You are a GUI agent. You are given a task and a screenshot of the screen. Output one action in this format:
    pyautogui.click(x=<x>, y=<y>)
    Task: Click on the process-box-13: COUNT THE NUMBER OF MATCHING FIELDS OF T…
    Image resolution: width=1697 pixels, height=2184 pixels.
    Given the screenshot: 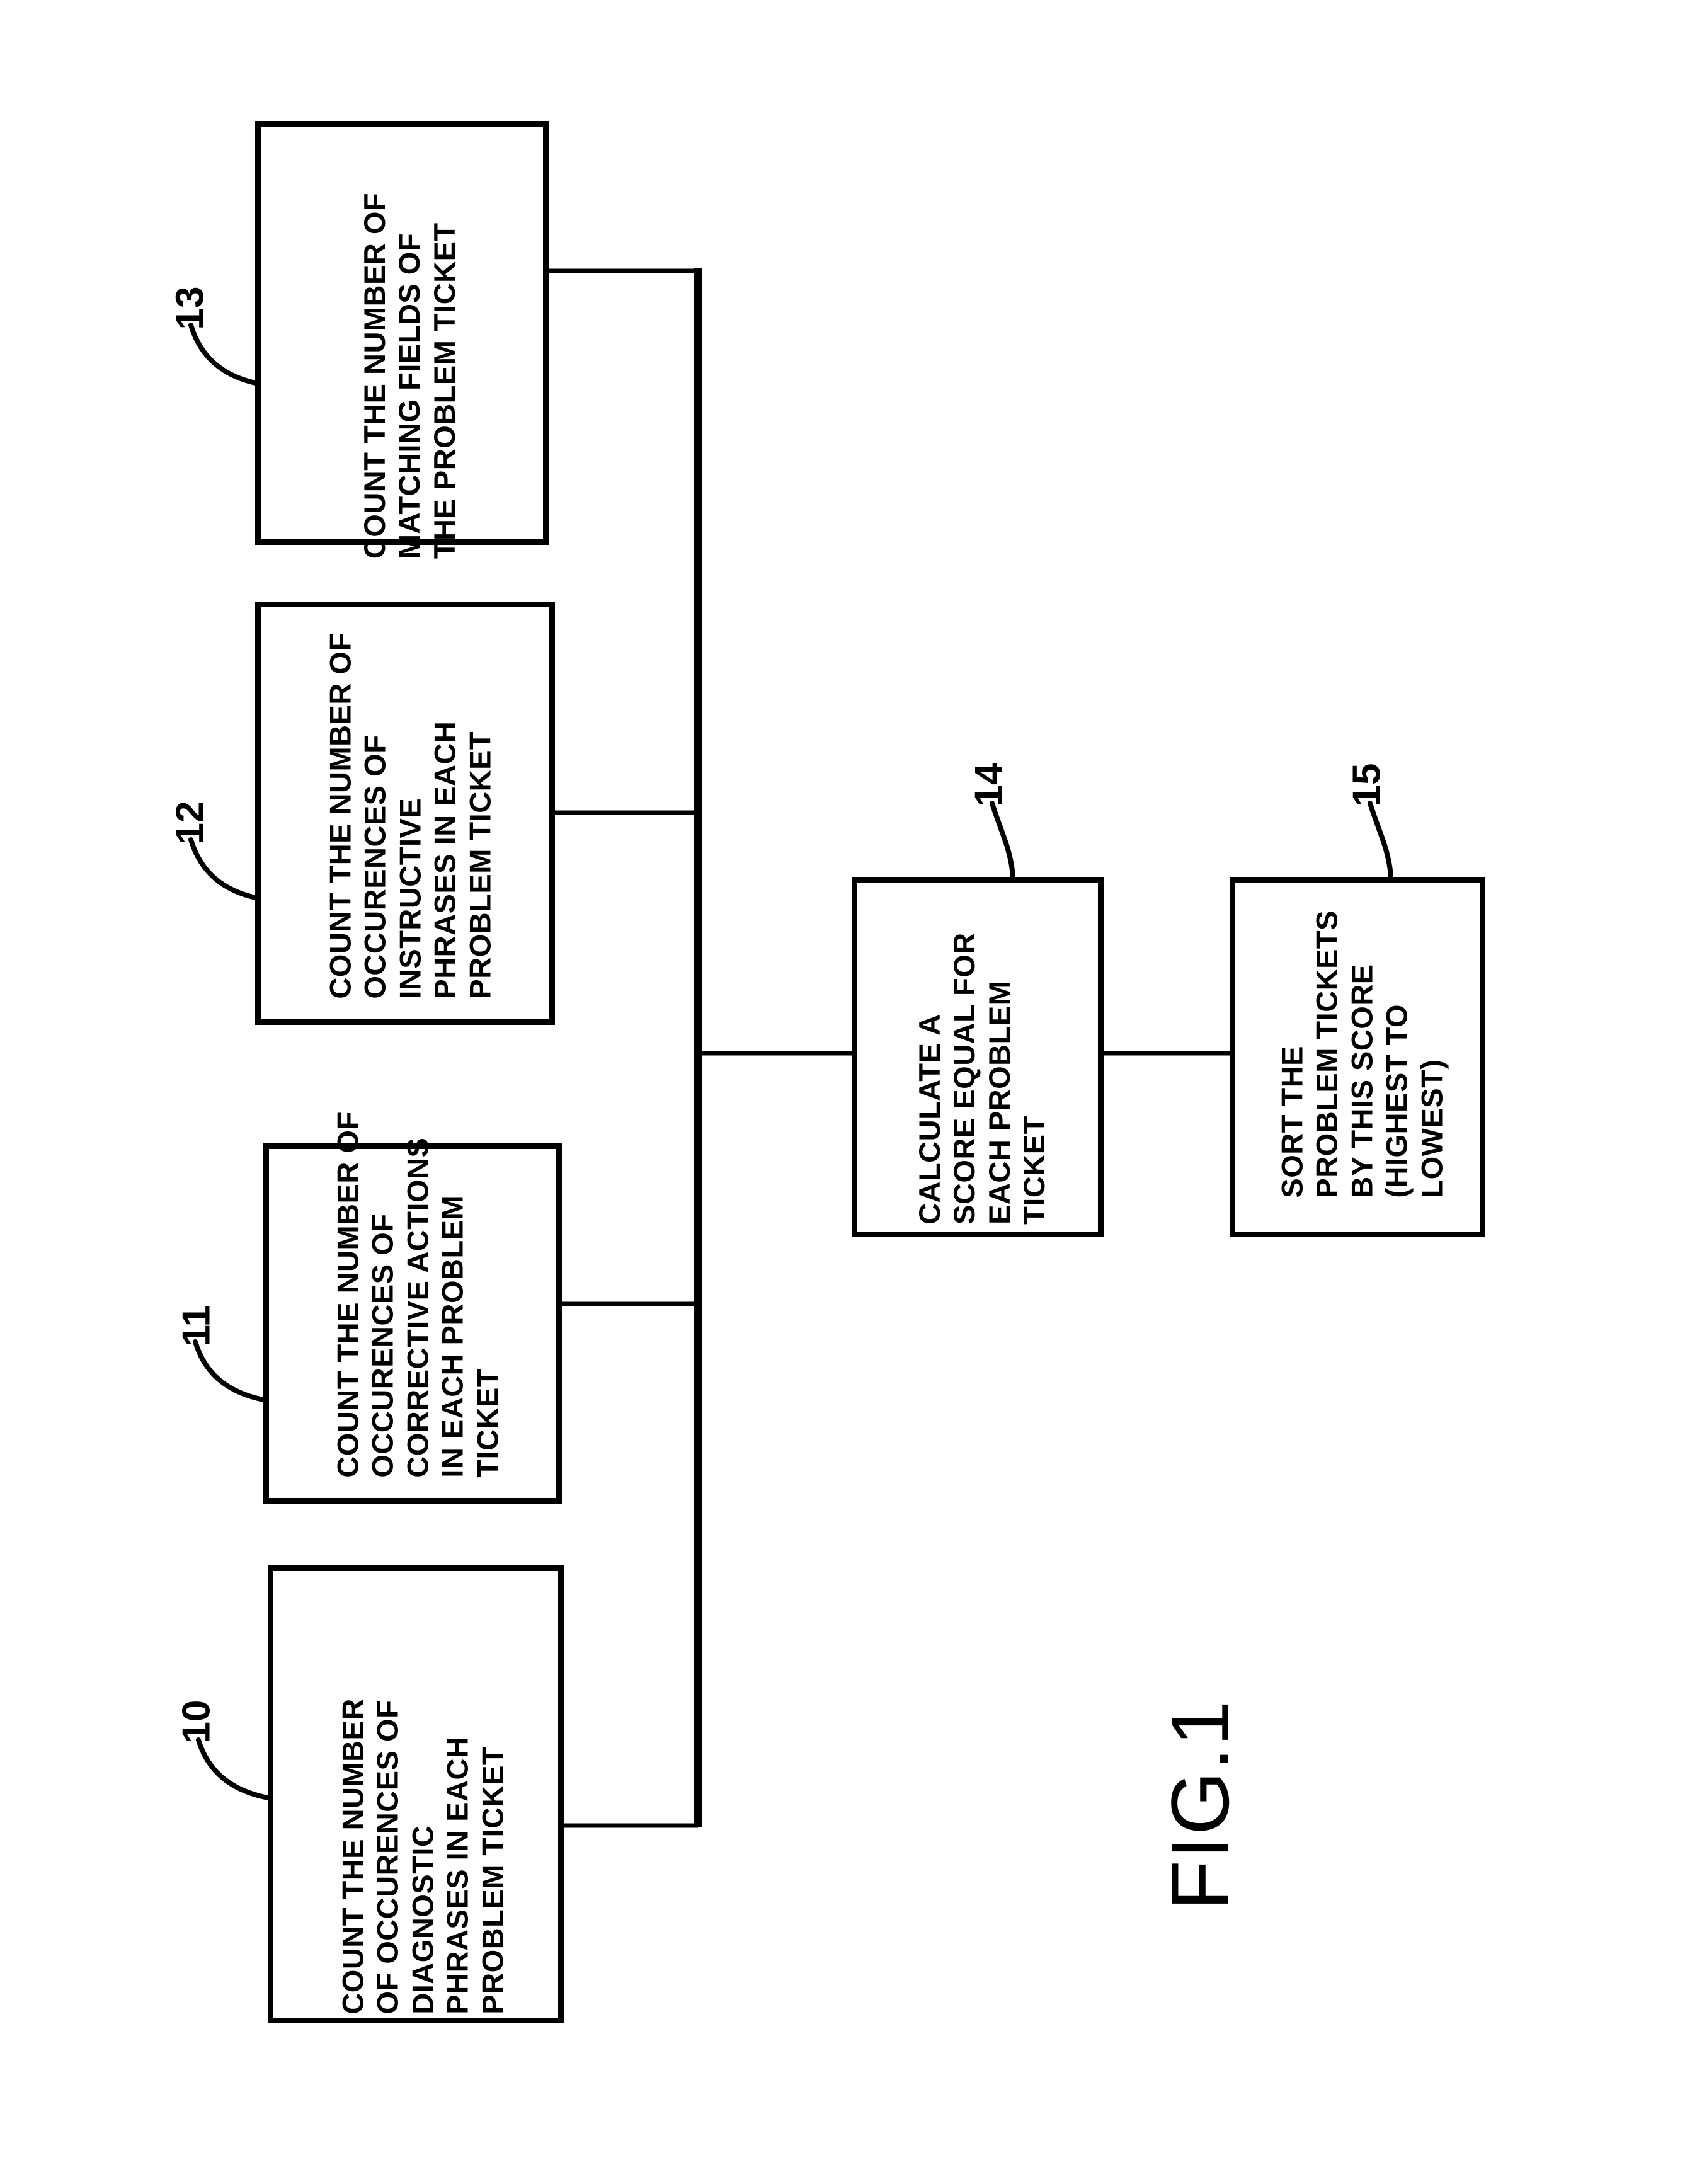 What is the action you would take?
    pyautogui.click(x=402, y=340)
    